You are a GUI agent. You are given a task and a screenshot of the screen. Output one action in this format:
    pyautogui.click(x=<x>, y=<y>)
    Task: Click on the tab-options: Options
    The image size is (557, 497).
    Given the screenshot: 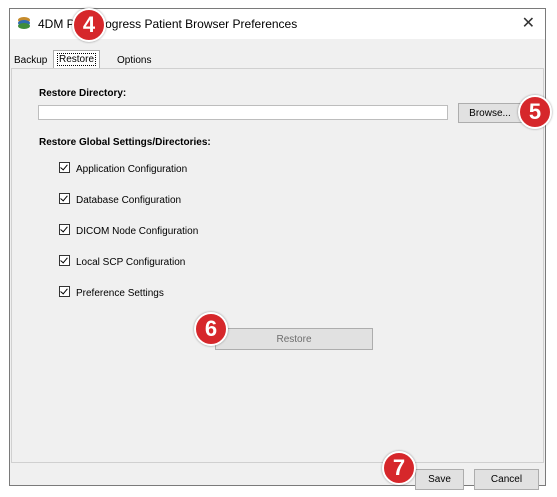 What is the action you would take?
    pyautogui.click(x=134, y=60)
    